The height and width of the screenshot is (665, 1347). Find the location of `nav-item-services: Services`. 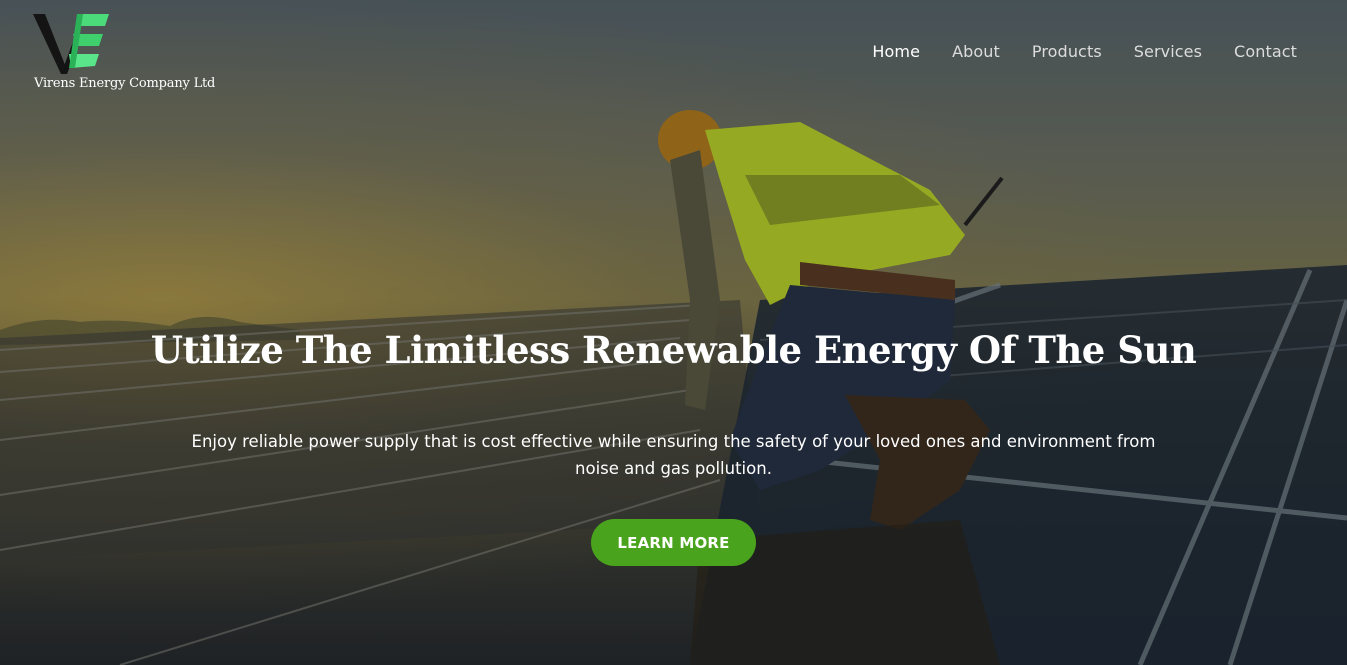

nav-item-services: Services is located at coordinates (1168, 51).